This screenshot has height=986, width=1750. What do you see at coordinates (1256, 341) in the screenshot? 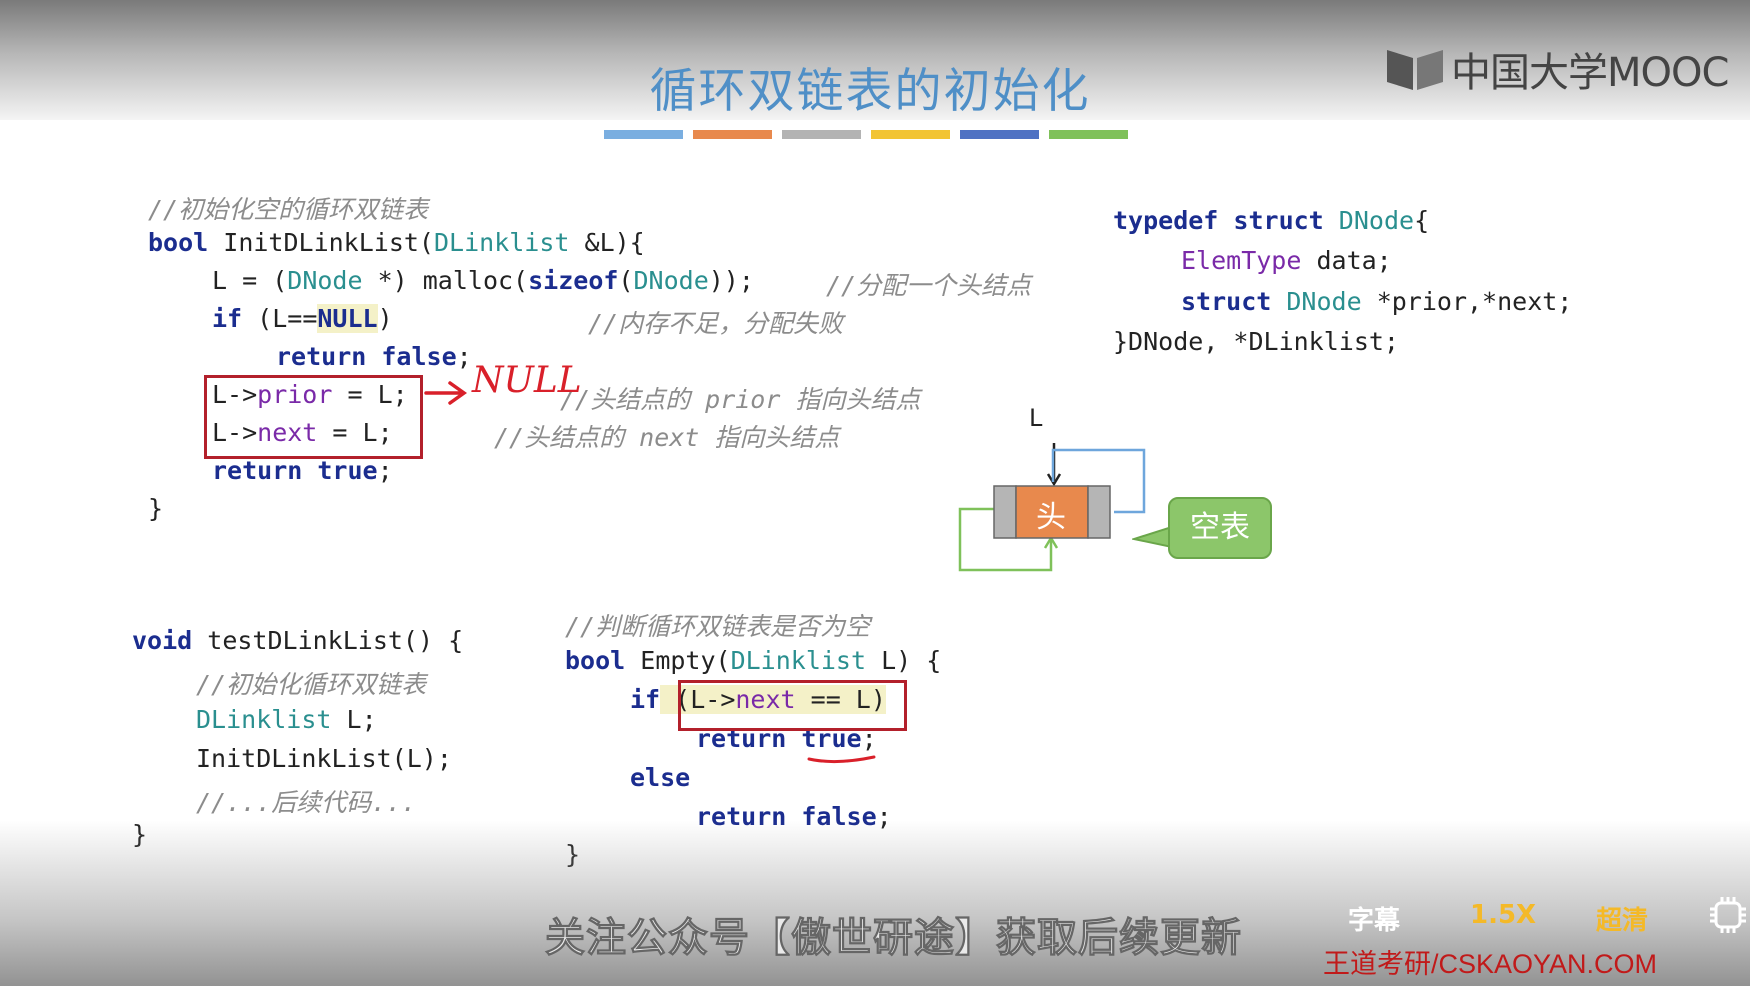
I see `typedef-line4: }DNode, *DLinklist;` at bounding box center [1256, 341].